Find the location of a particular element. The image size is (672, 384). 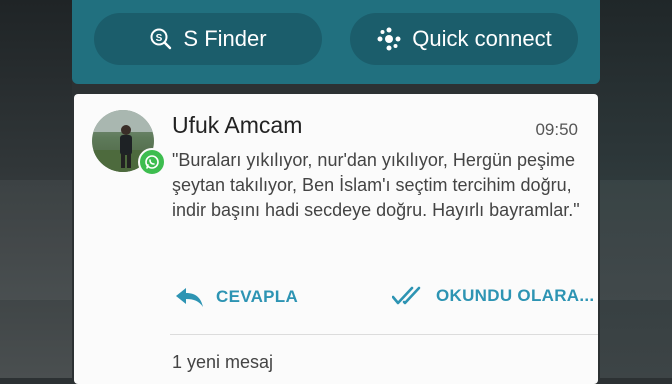

whatsapp-icon is located at coordinates (152, 162).